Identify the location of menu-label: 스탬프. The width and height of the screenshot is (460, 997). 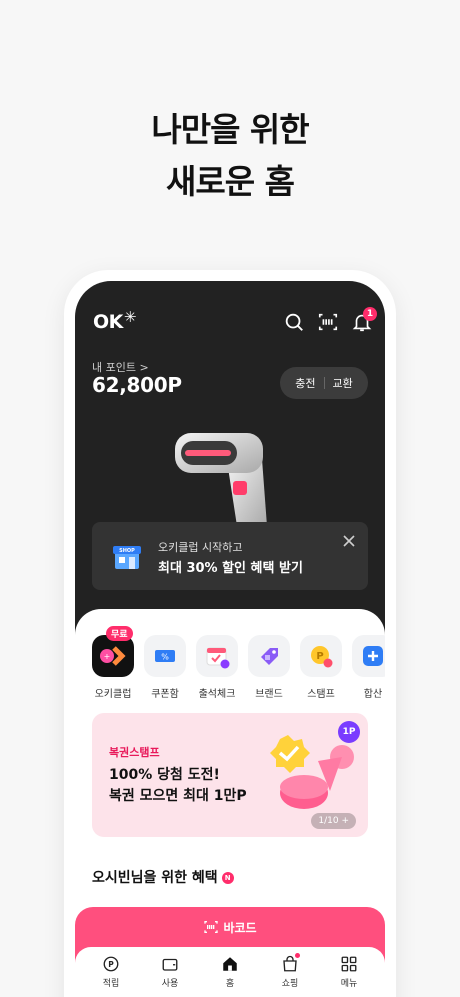
(321, 694).